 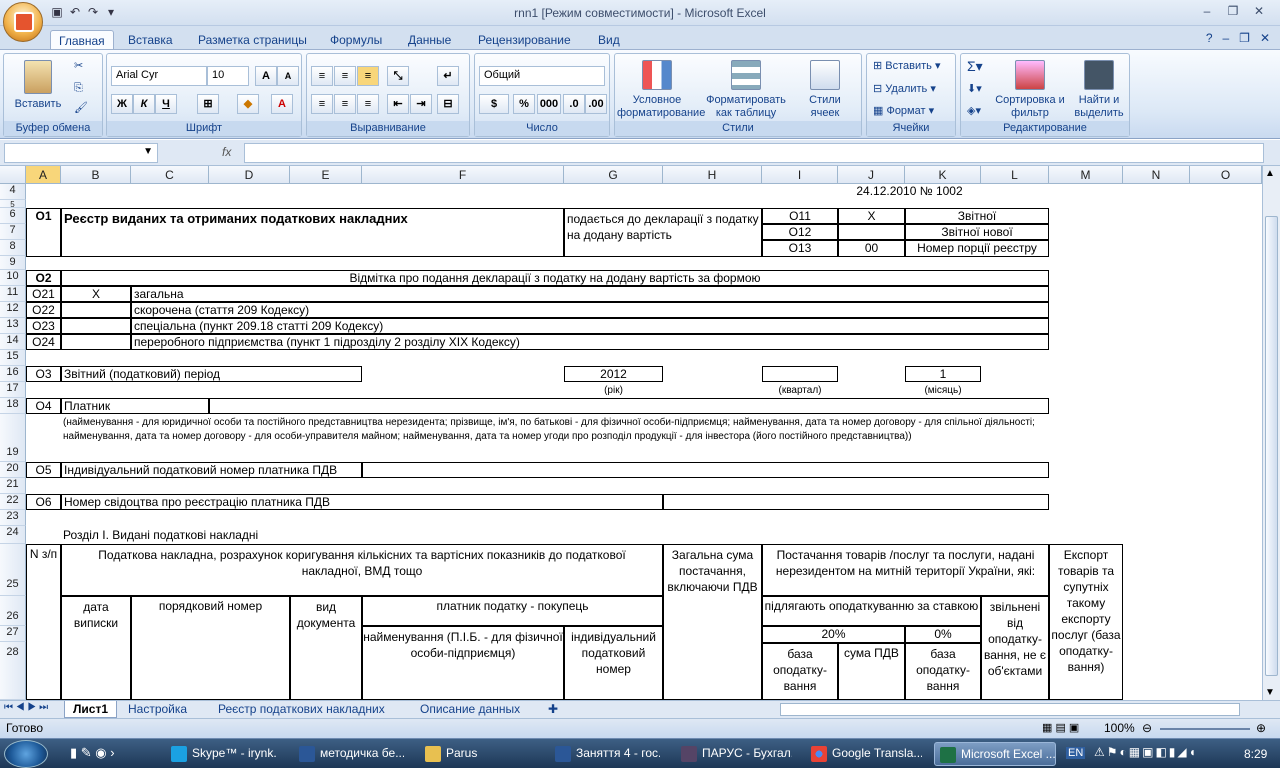 What do you see at coordinates (288, 76) in the screenshot?
I see `shrink-font-icon: A` at bounding box center [288, 76].